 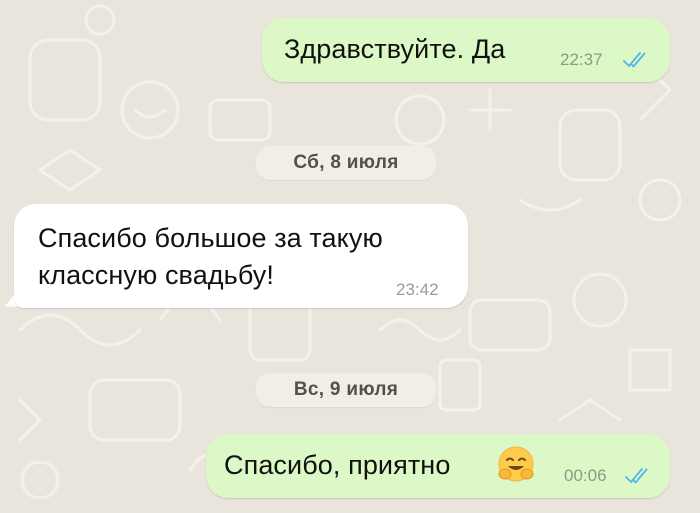 I want to click on message-time: 22:37, so click(x=581, y=59).